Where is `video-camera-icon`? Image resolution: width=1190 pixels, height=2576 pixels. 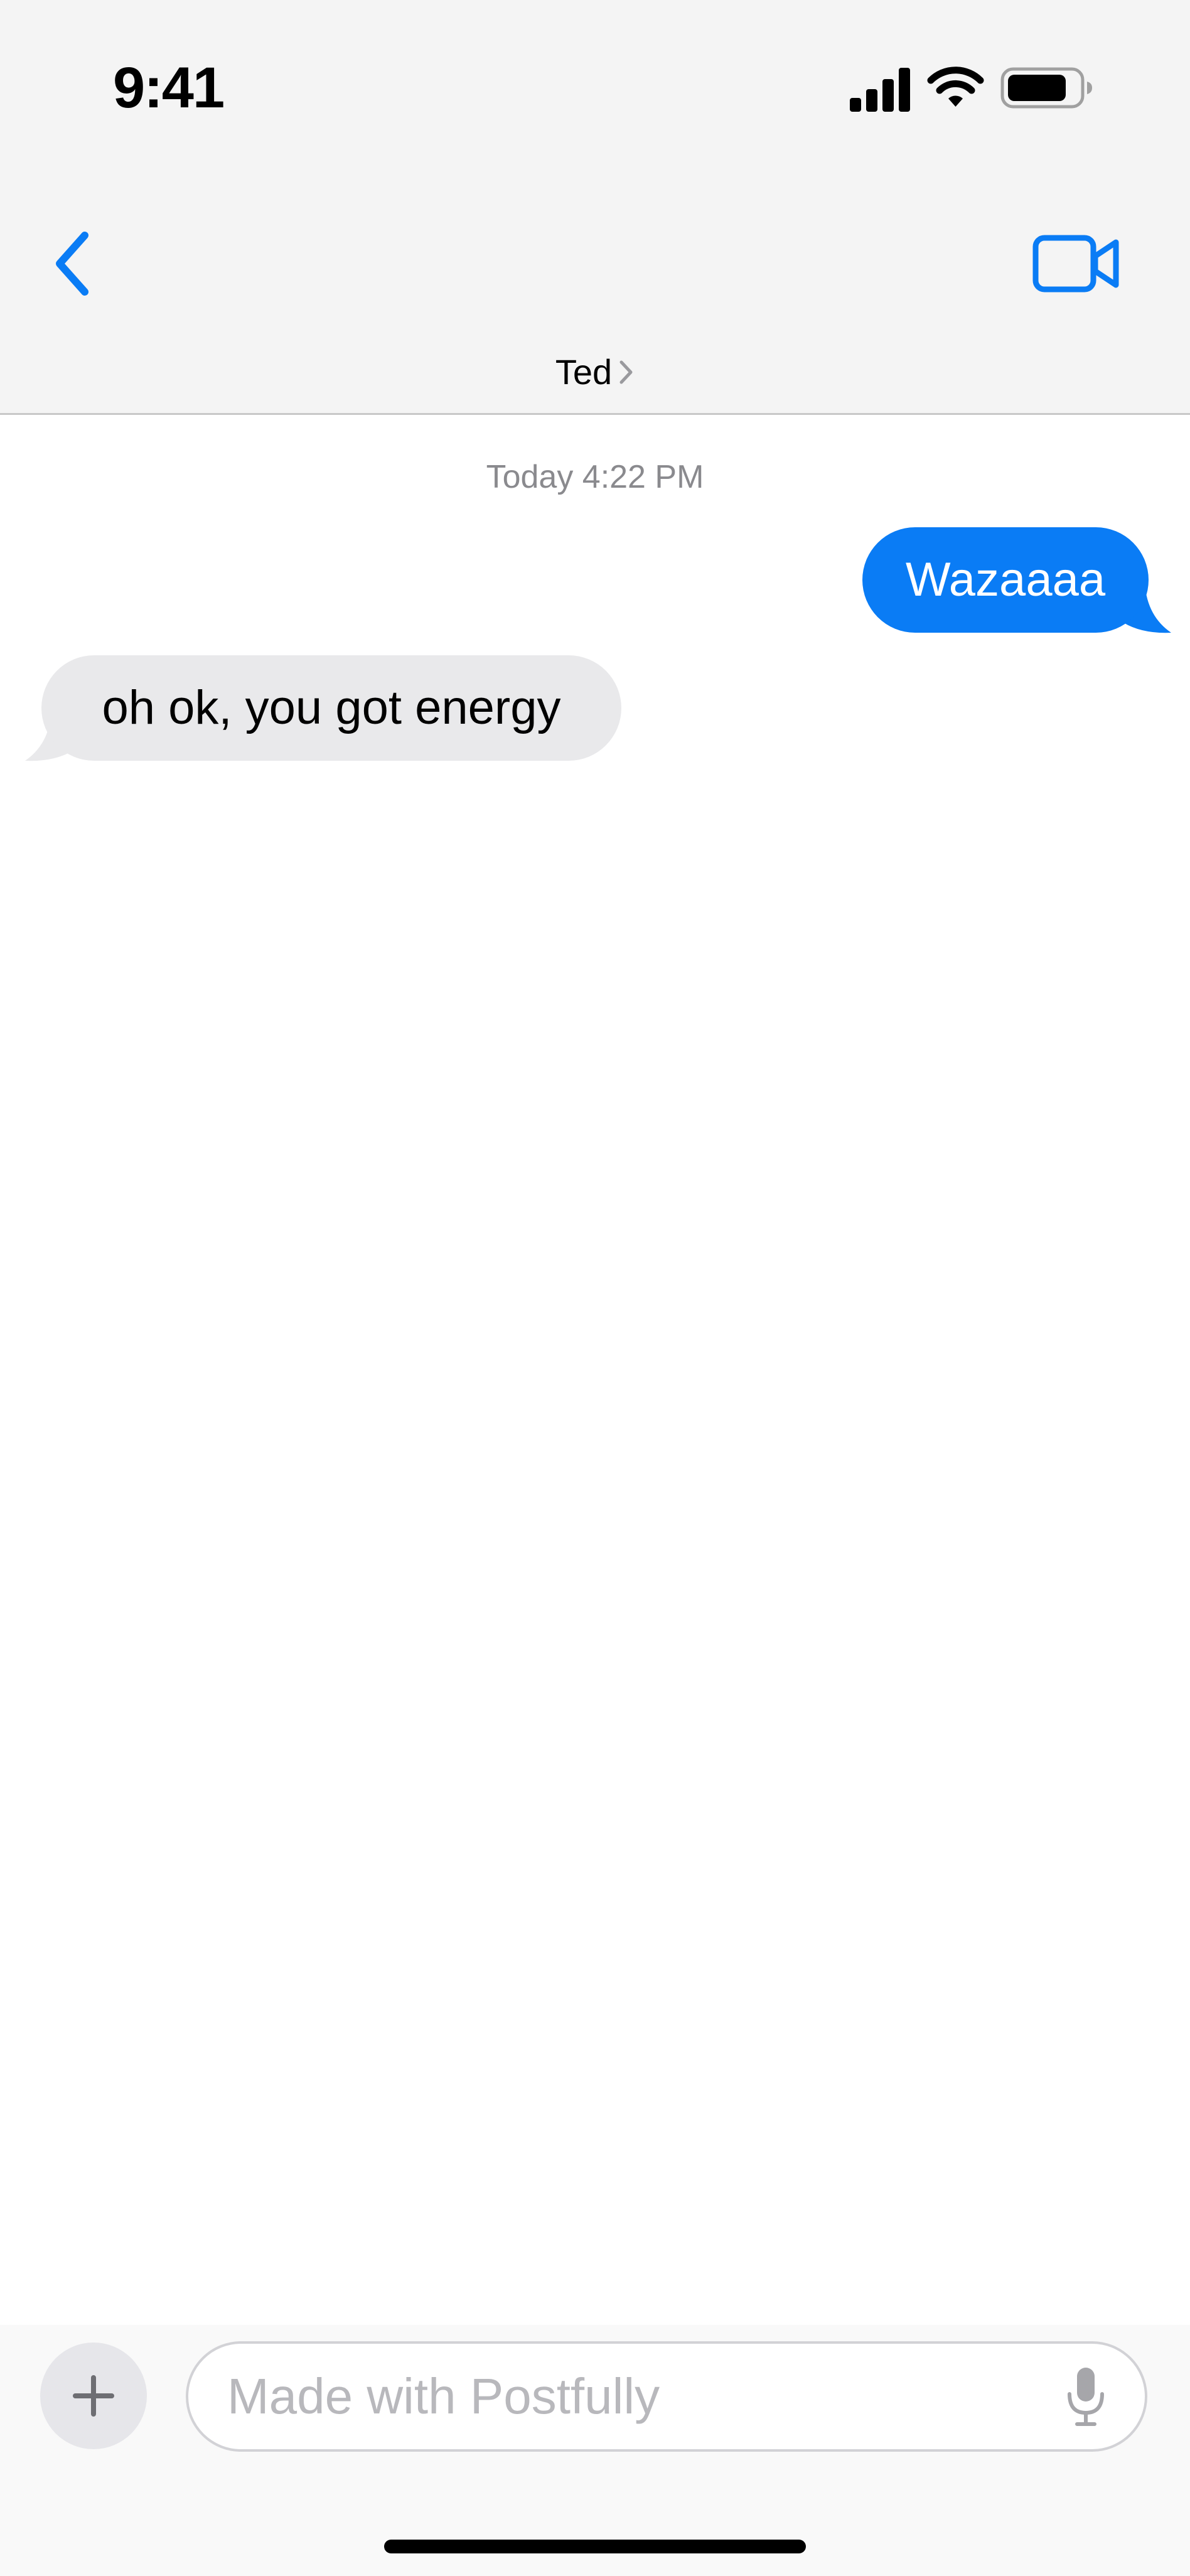
video-camera-icon is located at coordinates (1075, 263).